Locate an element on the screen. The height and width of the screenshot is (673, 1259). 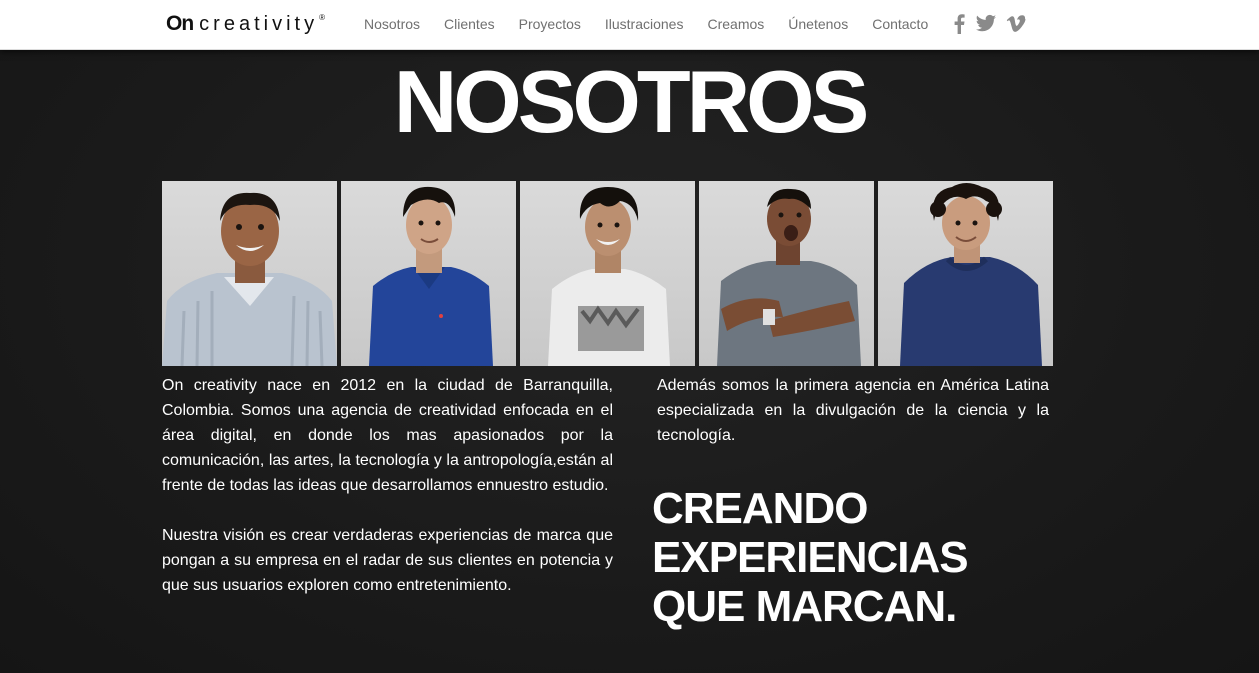
logo-wordmark: creativity is located at coordinates (259, 24).